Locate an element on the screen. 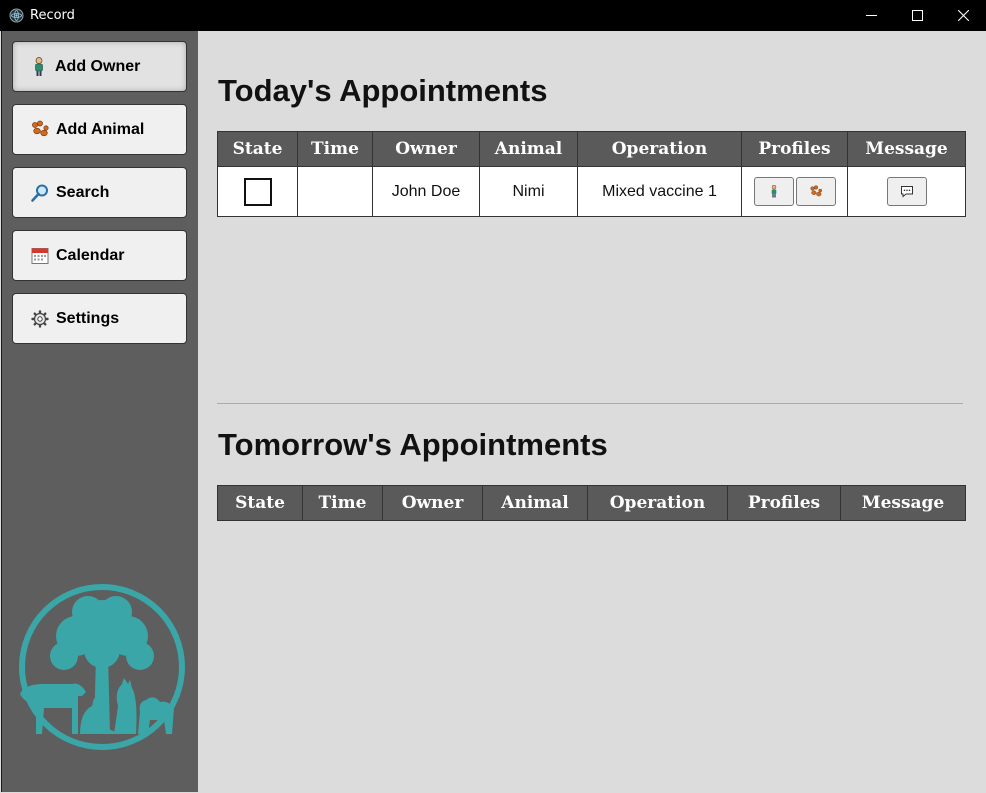 The width and height of the screenshot is (986, 793). gear-icon is located at coordinates (40, 319).